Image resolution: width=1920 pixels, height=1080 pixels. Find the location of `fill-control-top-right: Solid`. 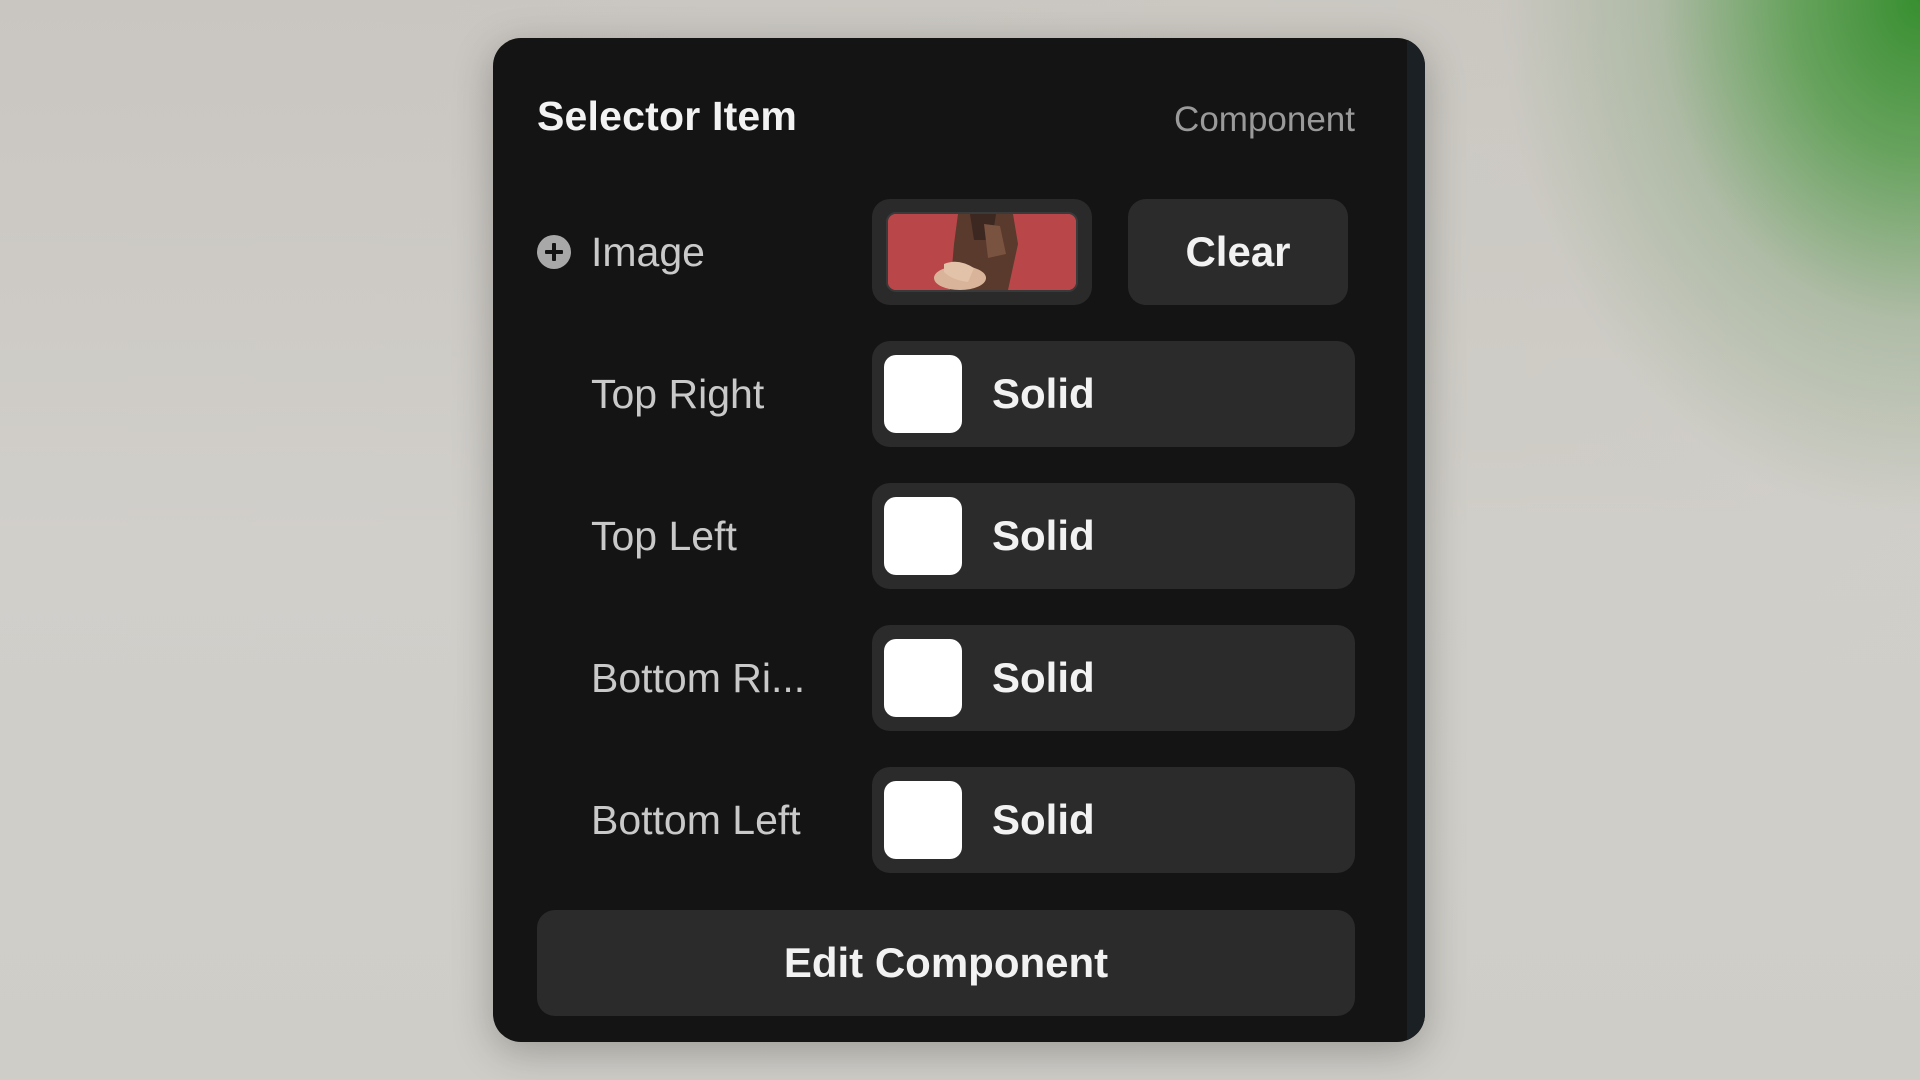

fill-control-top-right: Solid is located at coordinates (1113, 394).